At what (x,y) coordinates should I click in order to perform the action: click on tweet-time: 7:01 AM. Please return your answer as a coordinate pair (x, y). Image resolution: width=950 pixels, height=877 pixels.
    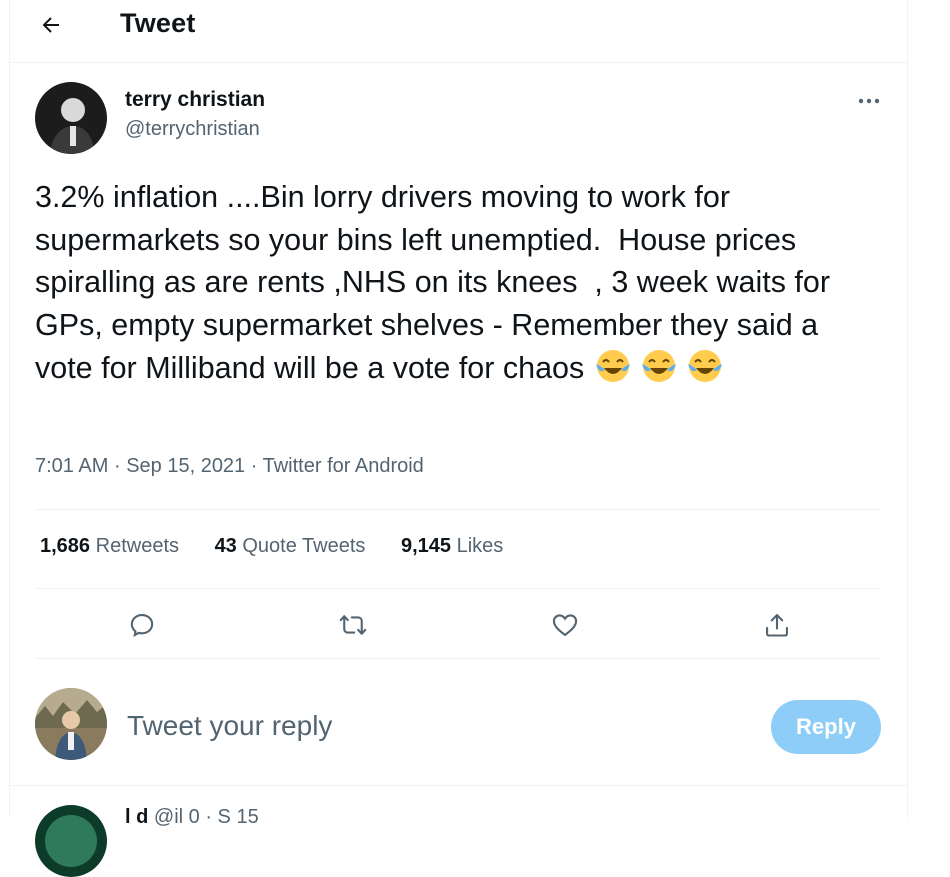
    Looking at the image, I should click on (71, 466).